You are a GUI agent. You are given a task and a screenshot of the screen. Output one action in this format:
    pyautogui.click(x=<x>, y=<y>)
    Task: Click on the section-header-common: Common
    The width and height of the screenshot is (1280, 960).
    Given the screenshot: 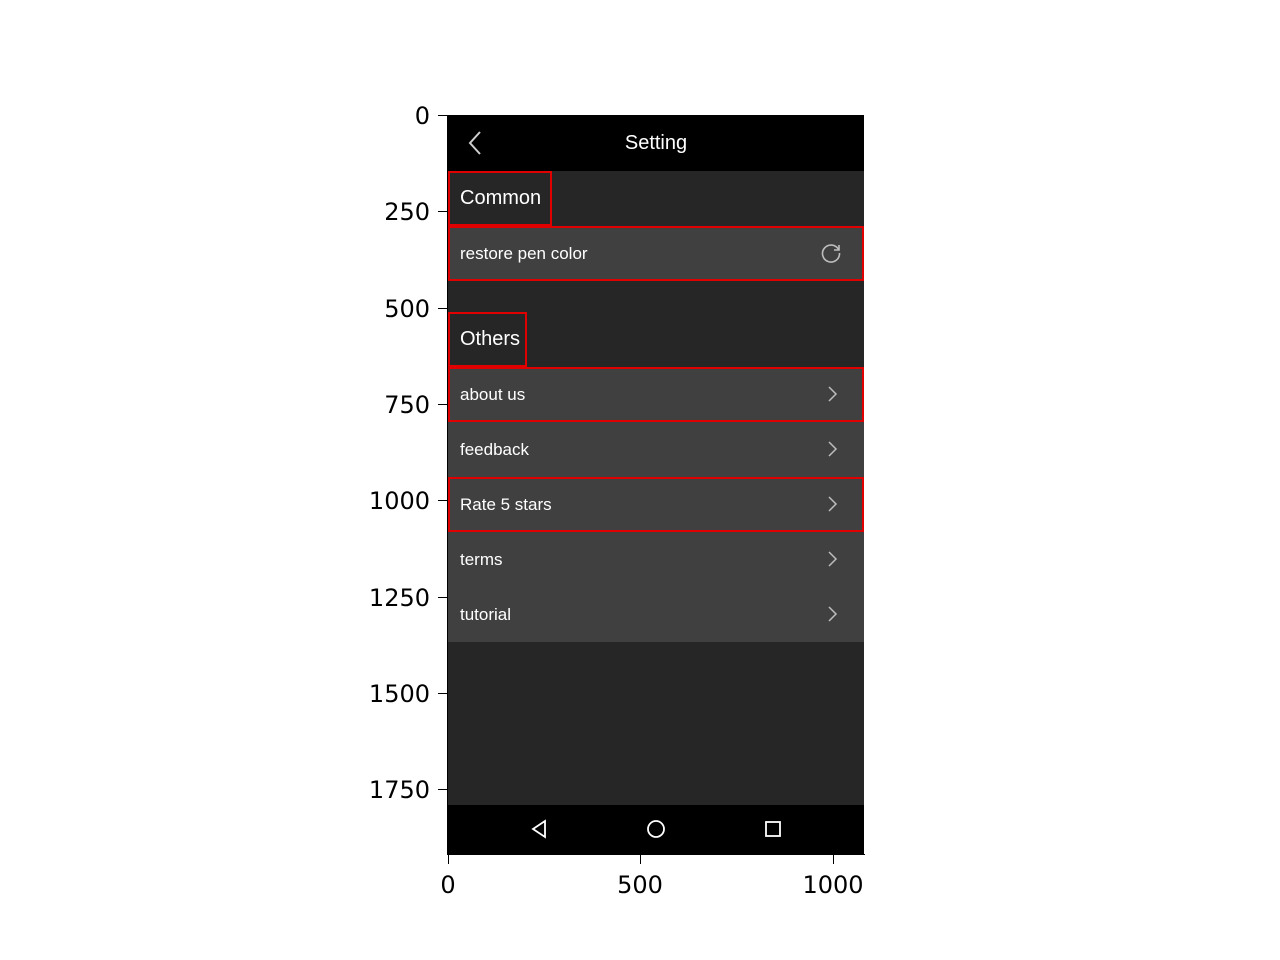 What is the action you would take?
    pyautogui.click(x=500, y=198)
    